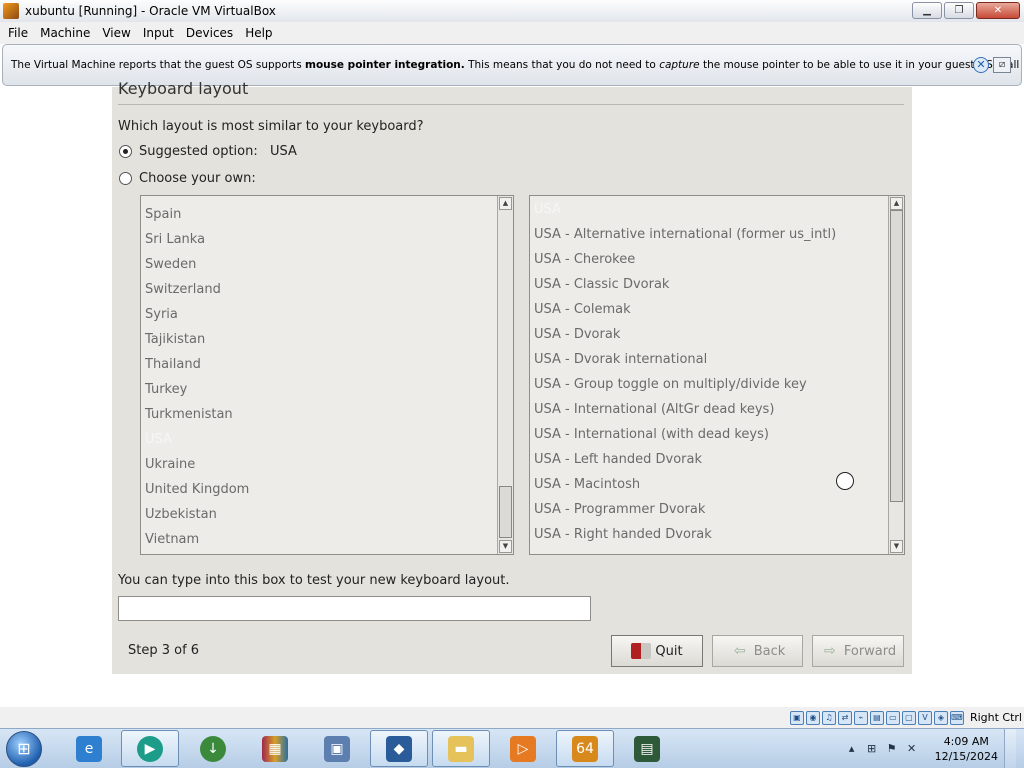 Image resolution: width=1024 pixels, height=768 pixels. What do you see at coordinates (966, 756) in the screenshot?
I see `clock-date: 12/15/2024` at bounding box center [966, 756].